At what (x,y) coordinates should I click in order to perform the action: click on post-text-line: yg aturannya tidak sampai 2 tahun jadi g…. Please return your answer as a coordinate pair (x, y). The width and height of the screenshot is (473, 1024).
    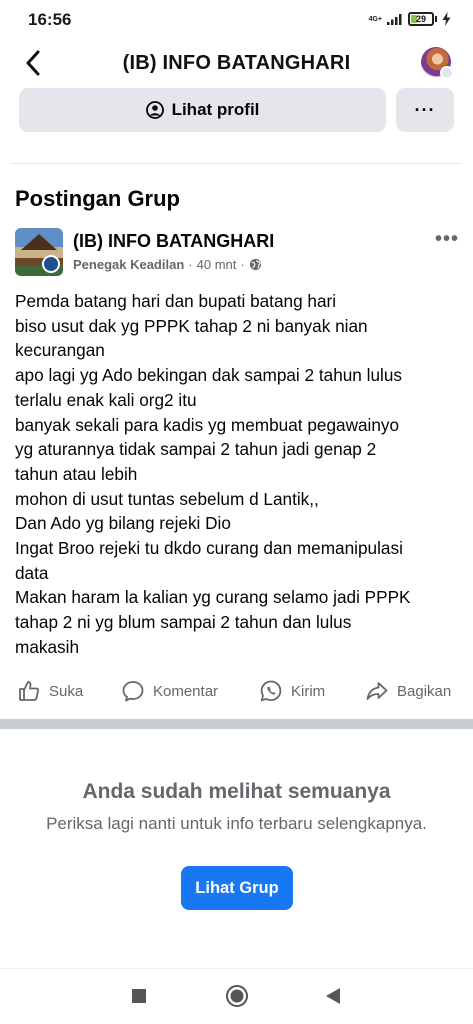
    Looking at the image, I should click on (196, 449).